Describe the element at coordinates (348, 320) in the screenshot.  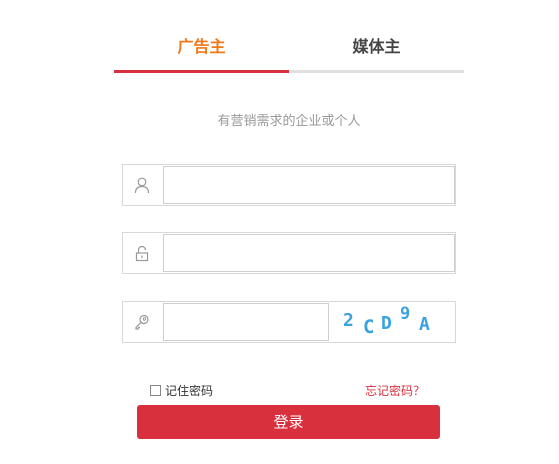
I see `captcha-char: 2` at that location.